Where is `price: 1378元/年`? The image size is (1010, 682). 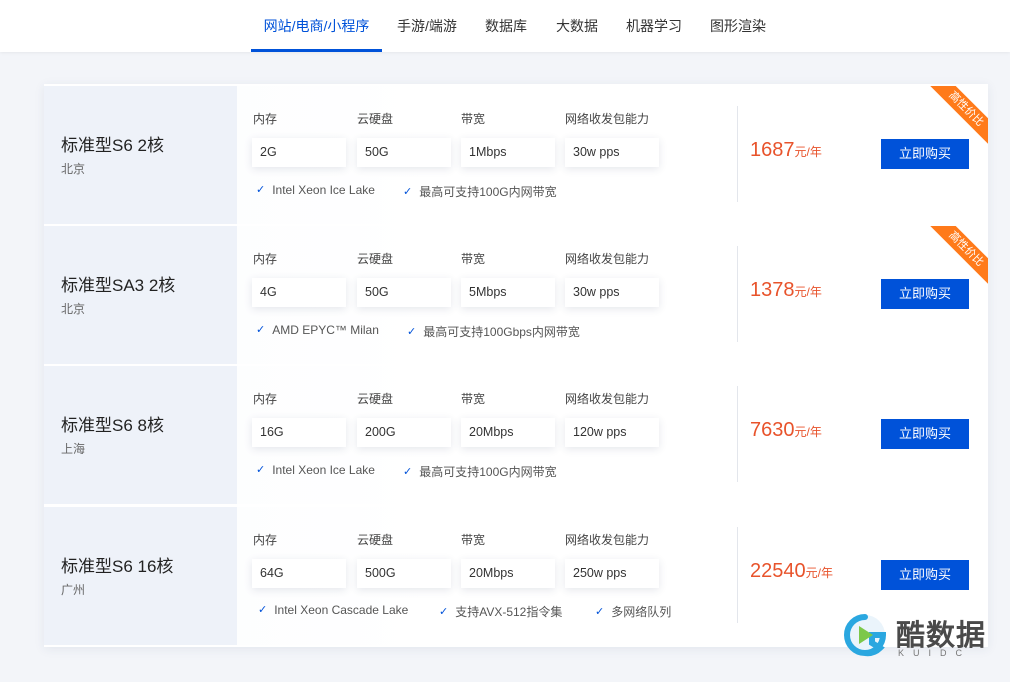 price: 1378元/年 is located at coordinates (786, 290).